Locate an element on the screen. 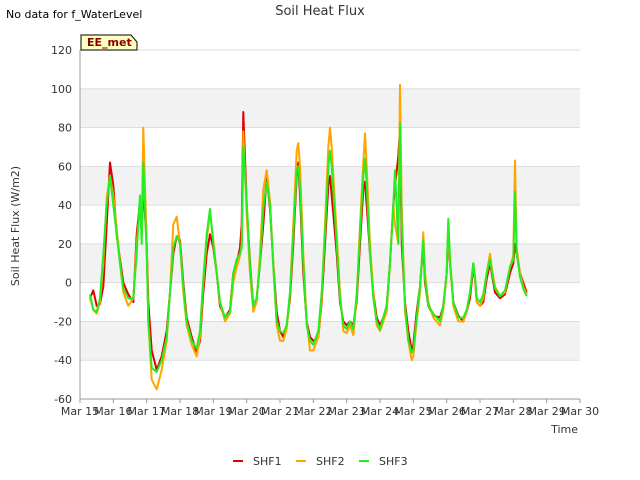  y-tick-label: -20 is located at coordinates (63, 321).